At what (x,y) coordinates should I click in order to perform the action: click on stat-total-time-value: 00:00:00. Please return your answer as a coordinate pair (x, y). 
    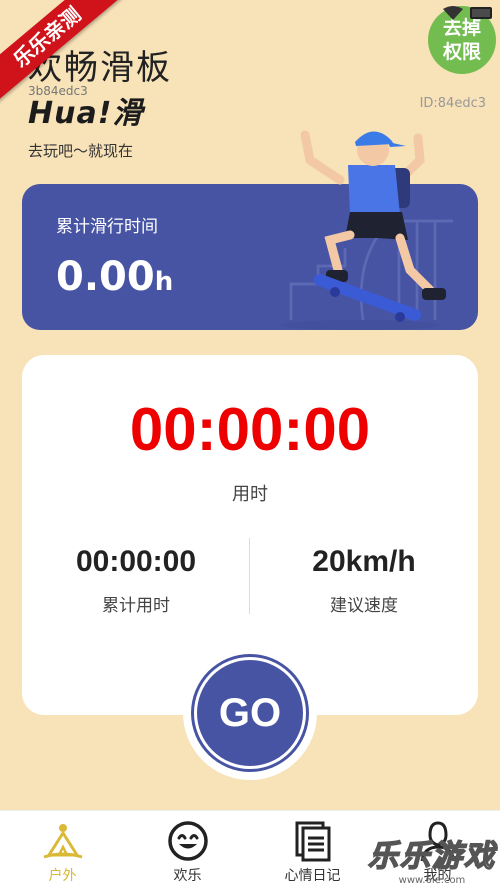
    Looking at the image, I should click on (136, 561).